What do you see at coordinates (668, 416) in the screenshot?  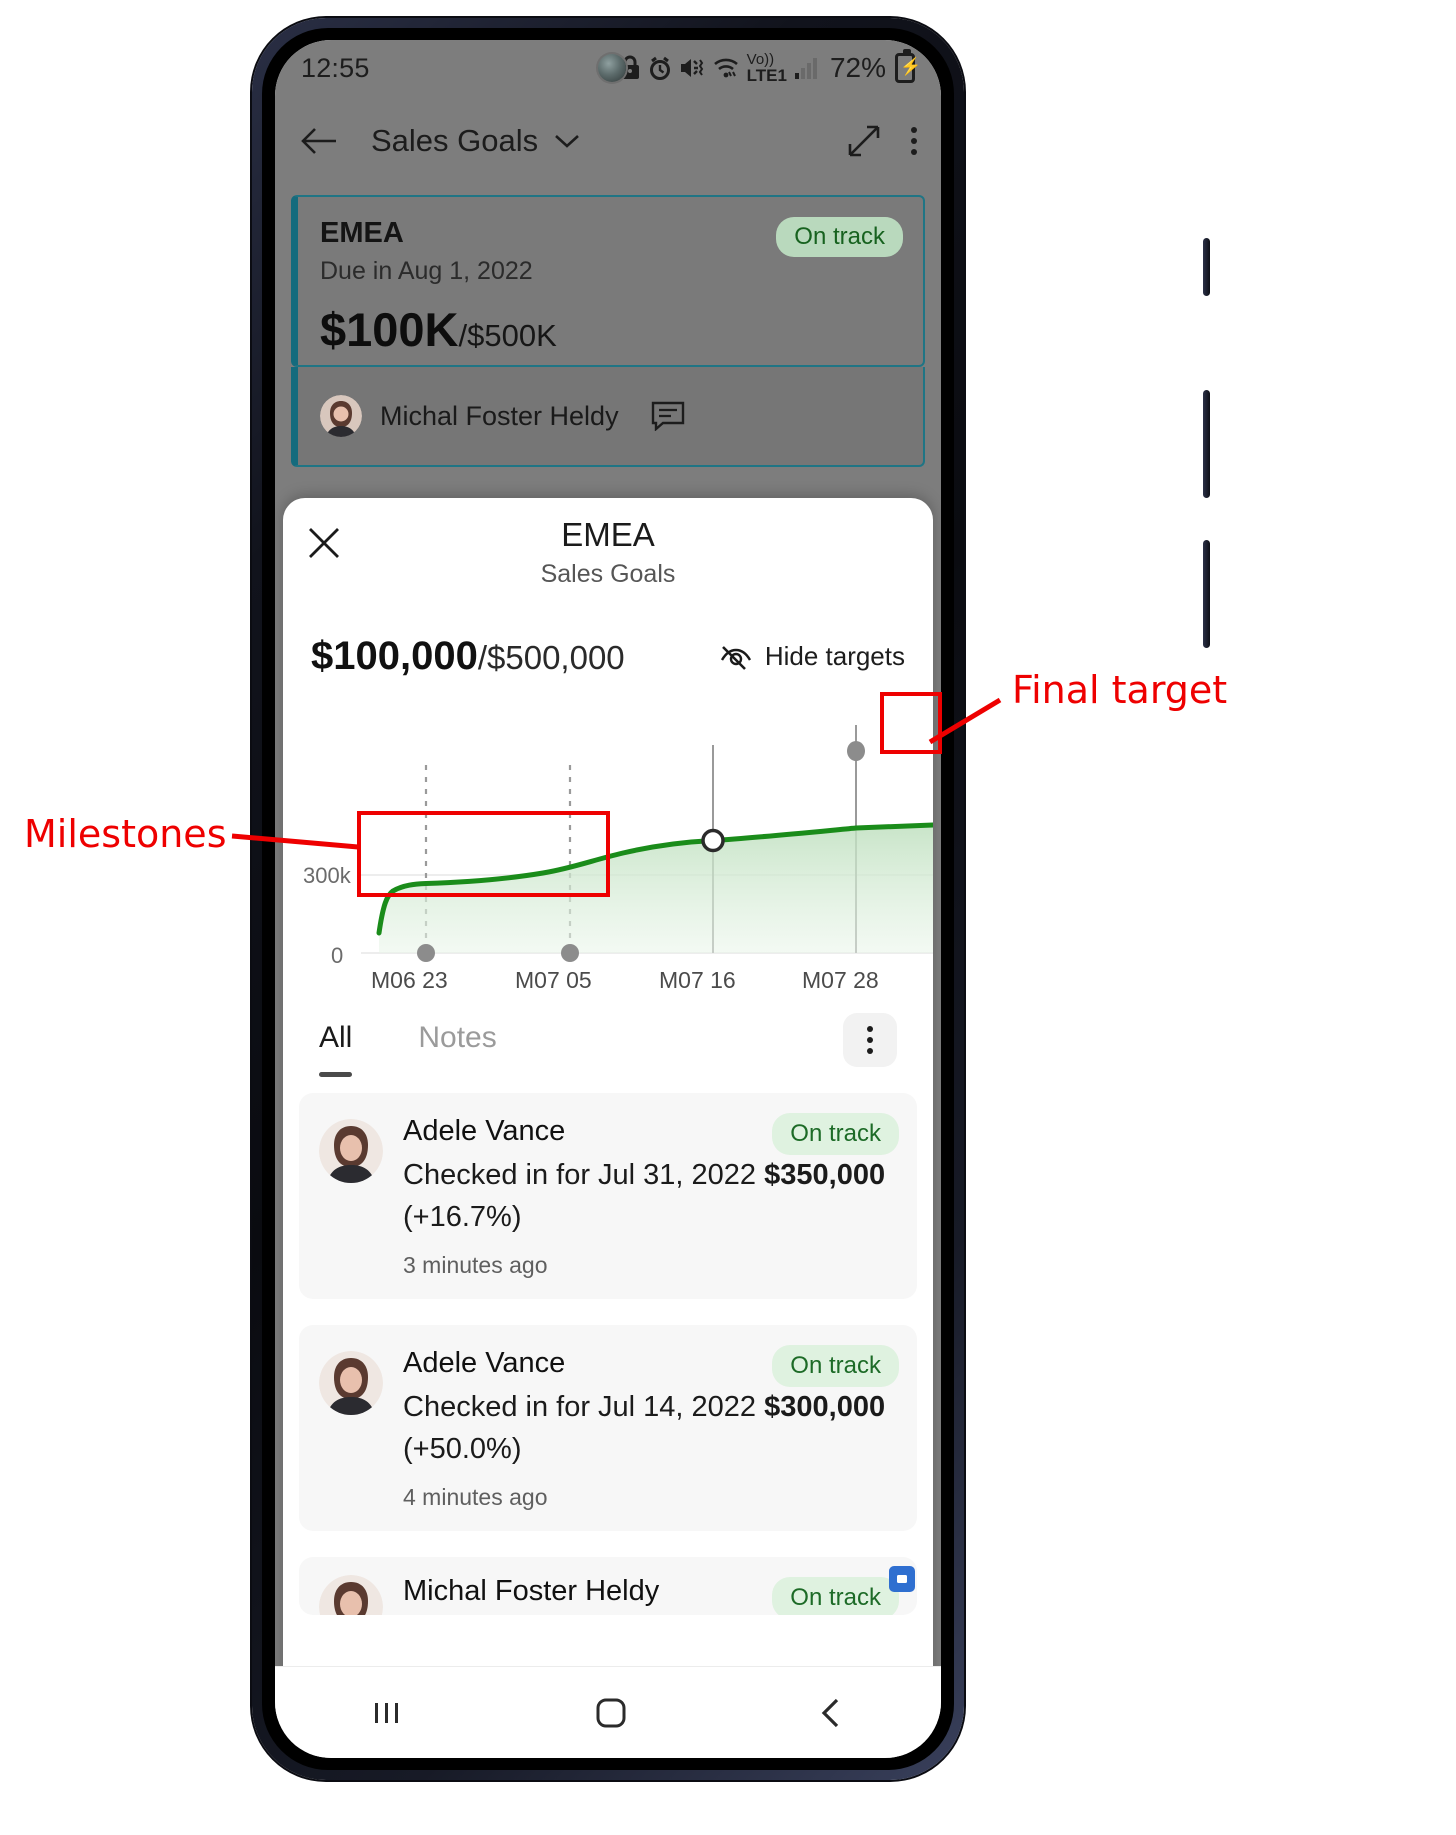 I see `comment-icon` at bounding box center [668, 416].